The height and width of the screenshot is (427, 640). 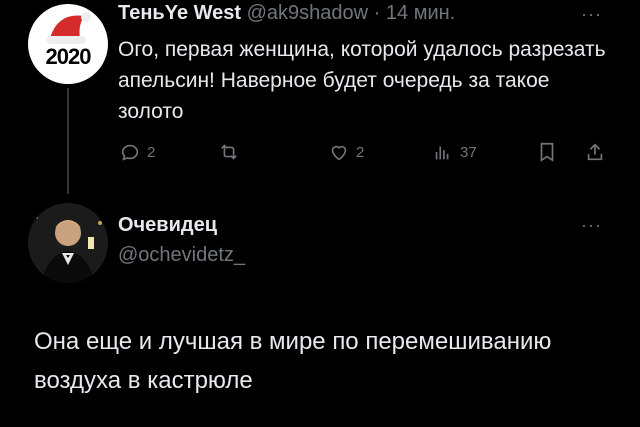 I want to click on thread-line, so click(x=68, y=141).